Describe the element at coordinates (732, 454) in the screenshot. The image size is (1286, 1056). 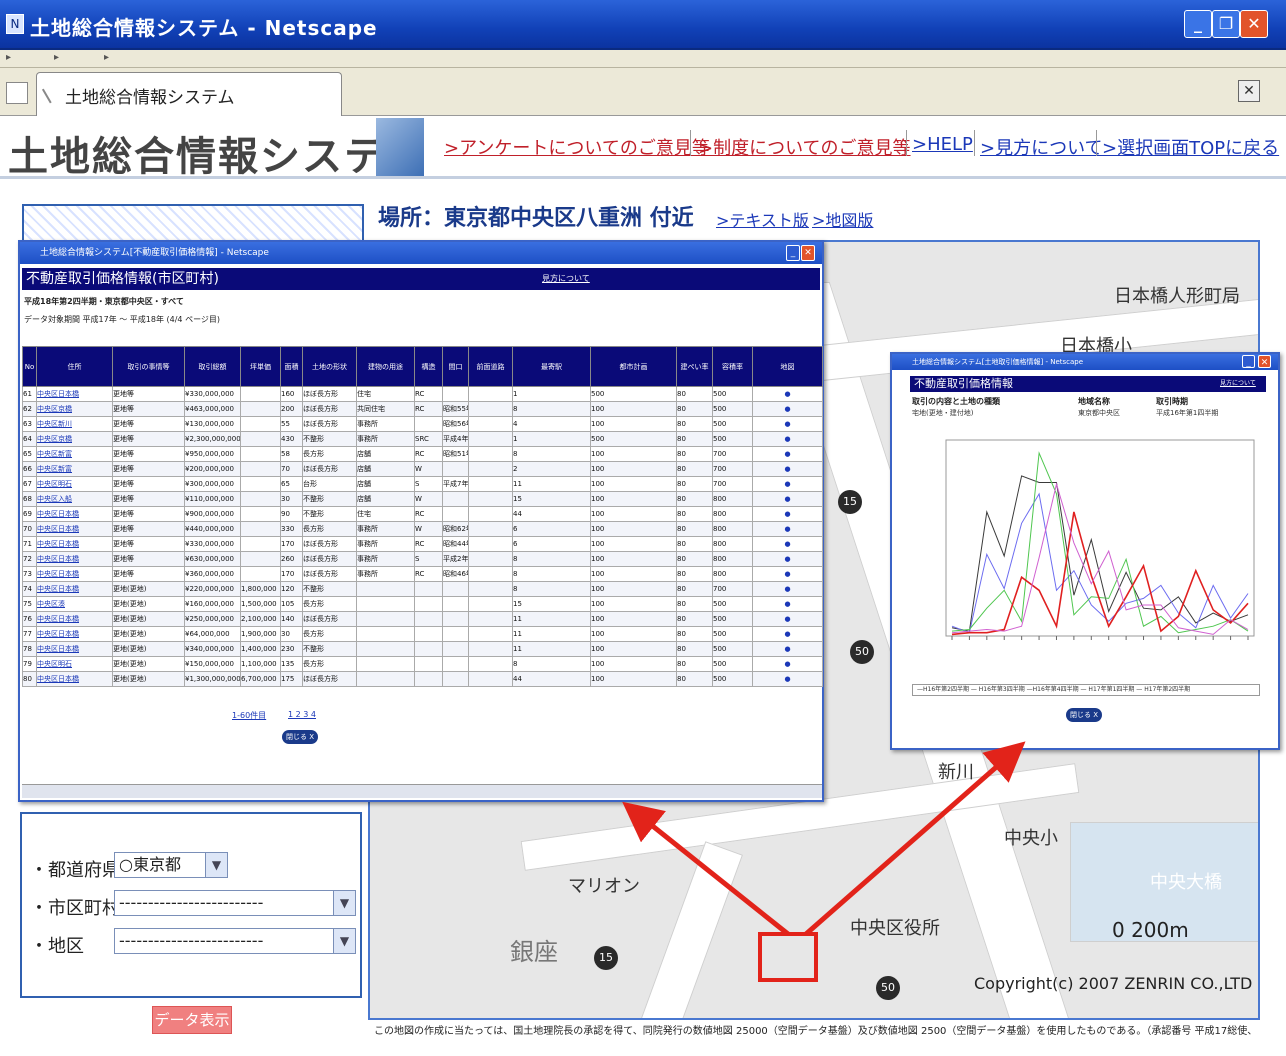
I see `table-cell: 700` at that location.